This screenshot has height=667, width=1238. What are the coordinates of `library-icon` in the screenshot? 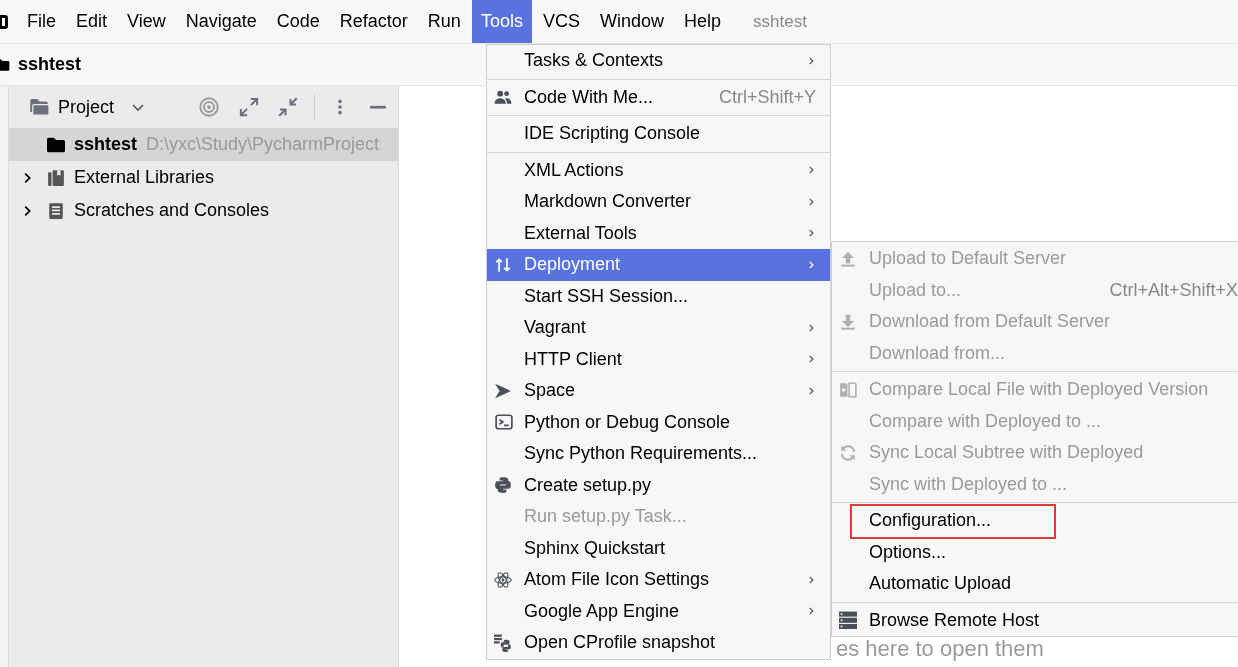 It's located at (56, 177).